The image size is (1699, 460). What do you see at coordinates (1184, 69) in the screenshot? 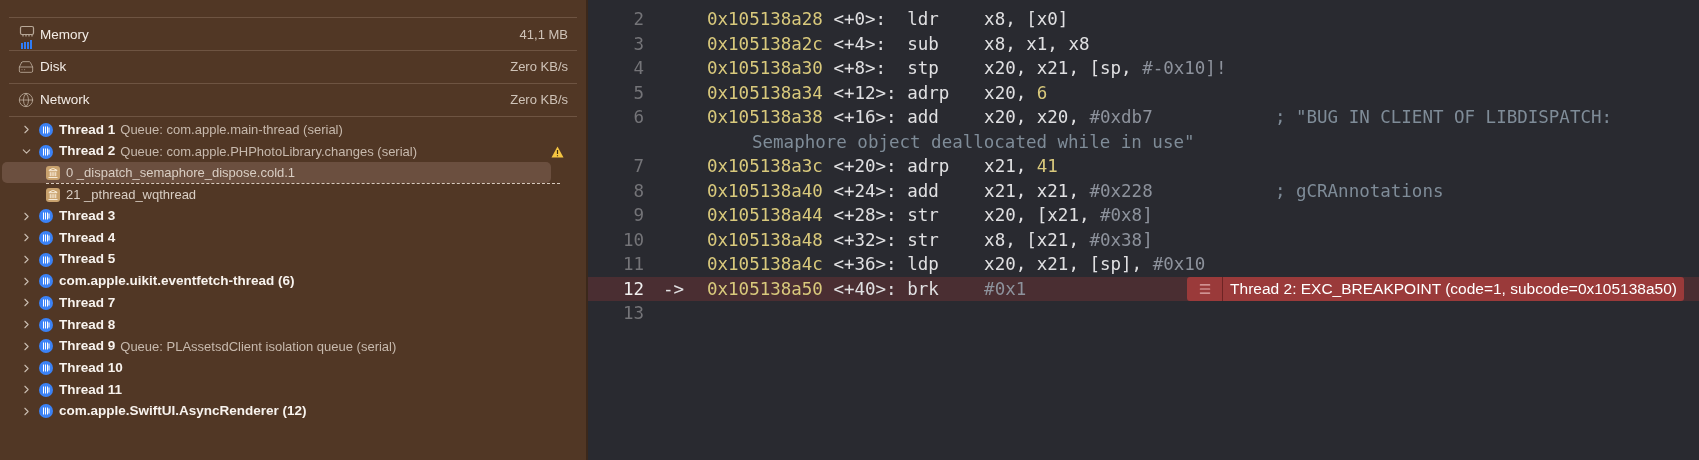
I see `instruction-operand: #-0x10]!` at bounding box center [1184, 69].